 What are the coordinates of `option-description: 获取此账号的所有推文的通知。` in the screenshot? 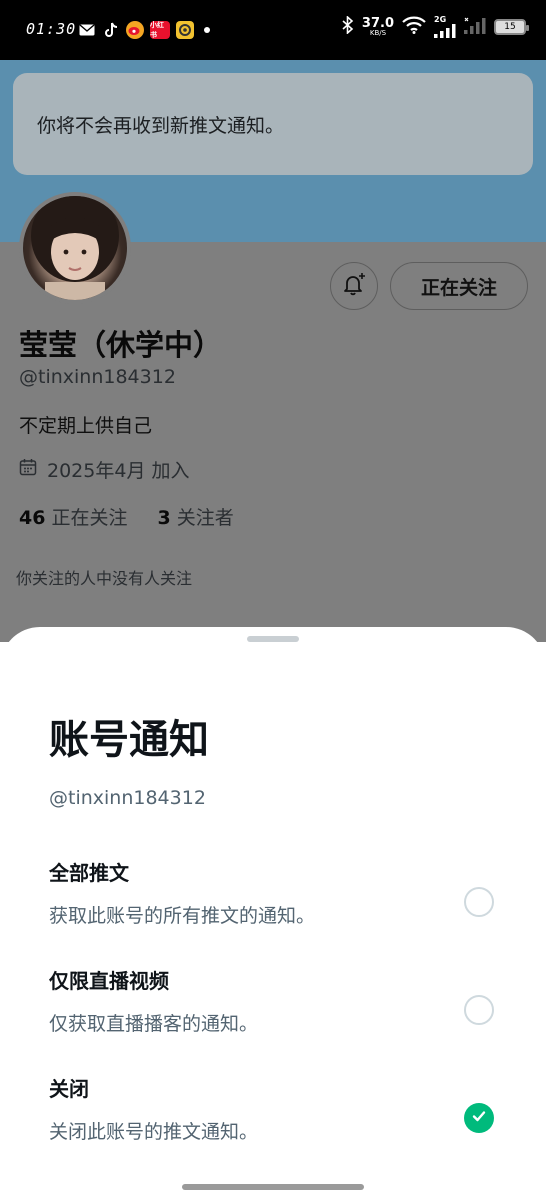 It's located at (182, 916).